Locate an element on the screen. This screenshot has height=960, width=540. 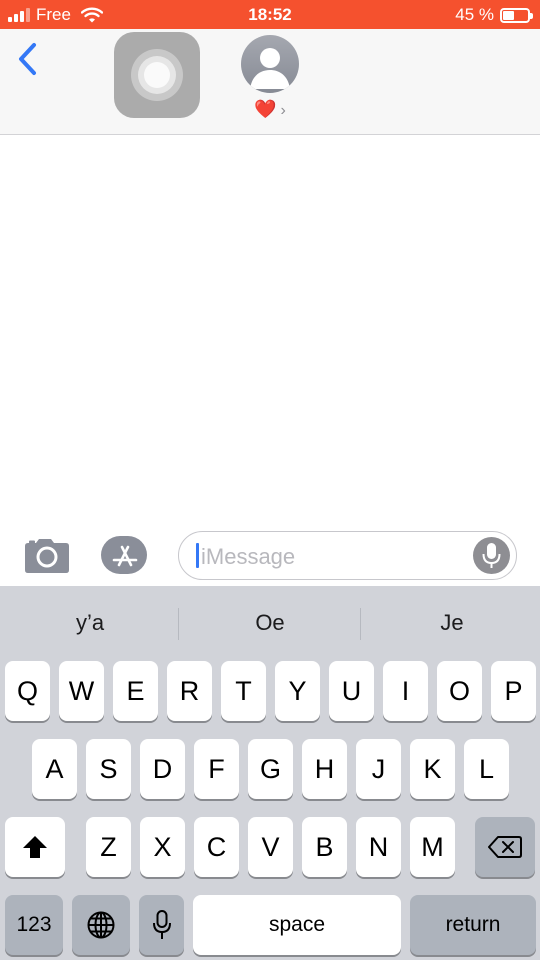
globe-icon is located at coordinates (101, 925).